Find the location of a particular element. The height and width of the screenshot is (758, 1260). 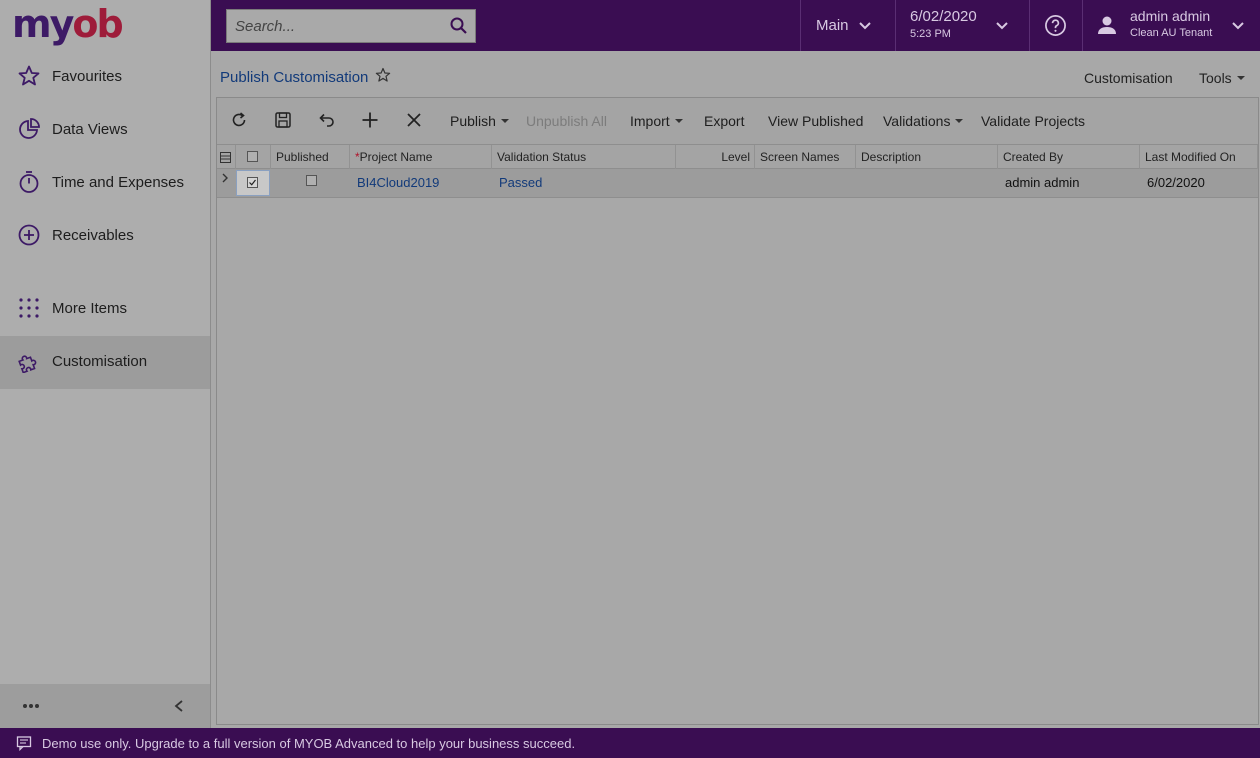

select-all-header is located at coordinates (253, 157).